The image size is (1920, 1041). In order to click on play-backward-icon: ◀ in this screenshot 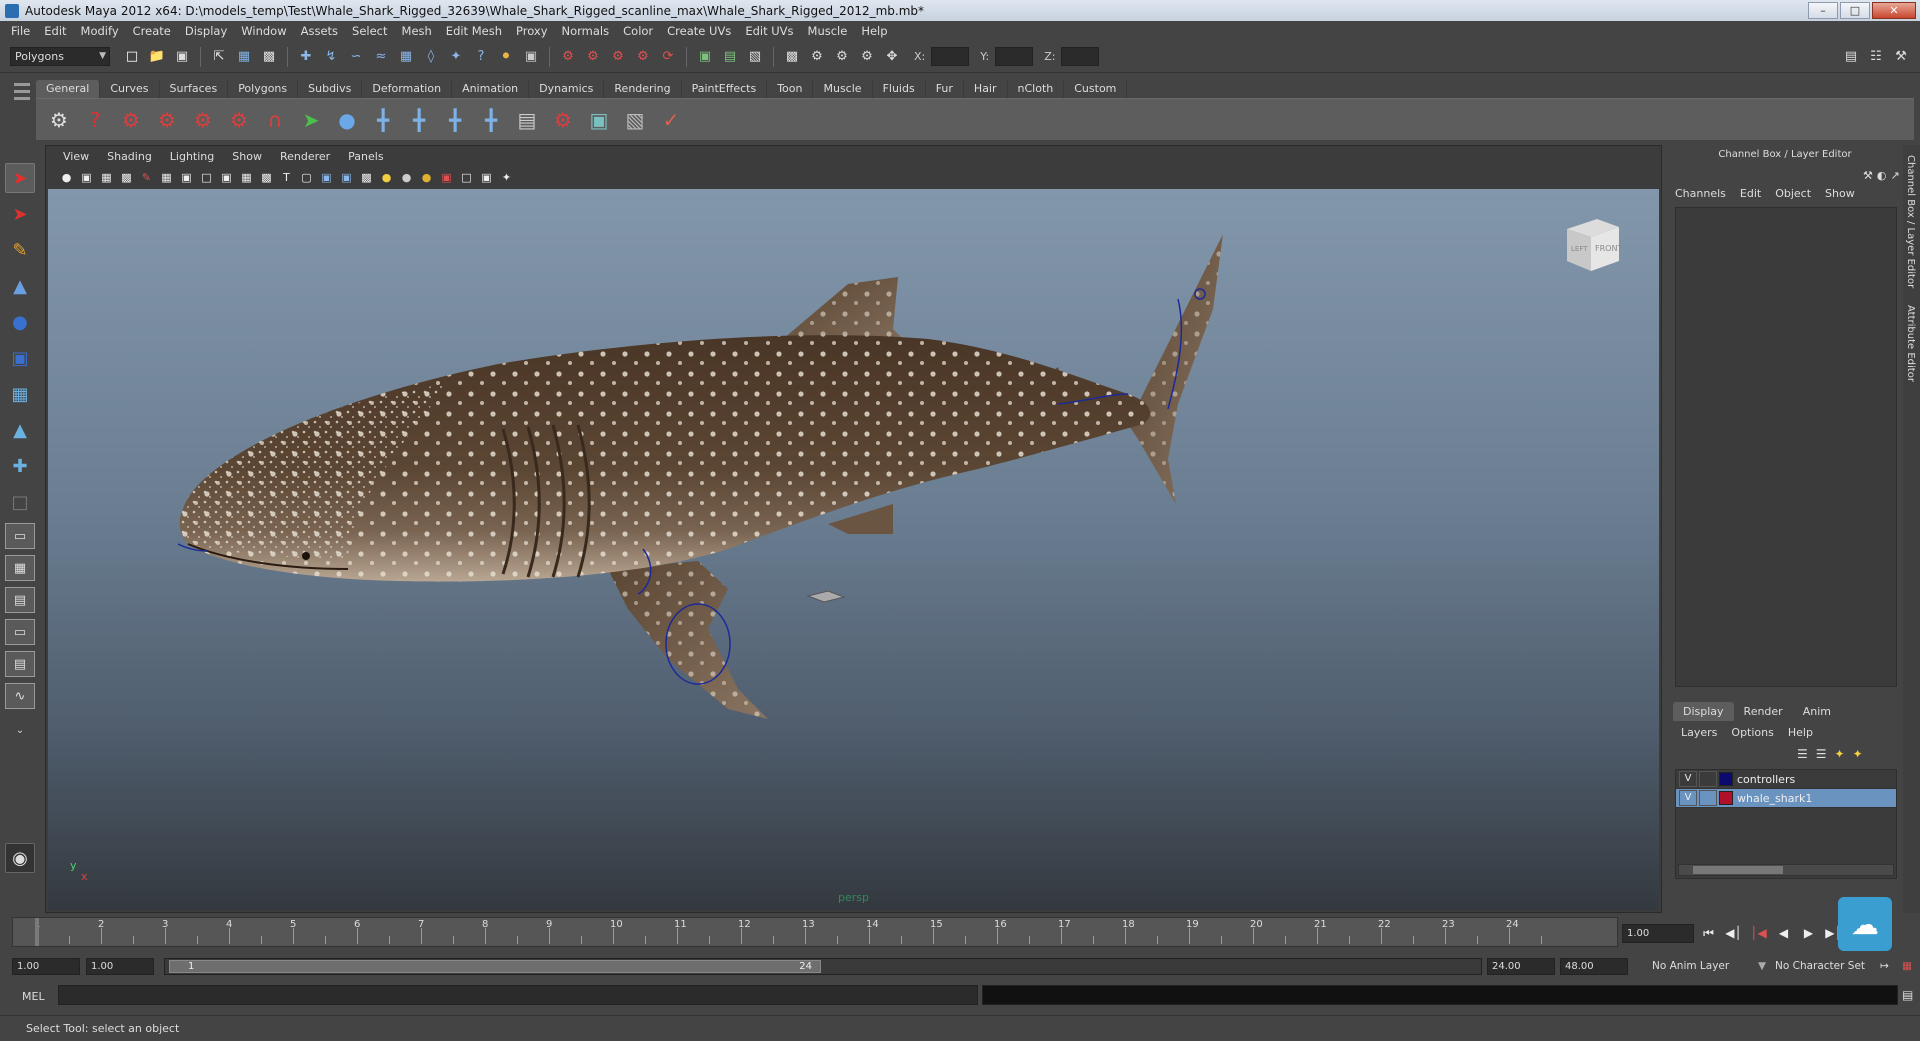, I will do `click(1783, 933)`.